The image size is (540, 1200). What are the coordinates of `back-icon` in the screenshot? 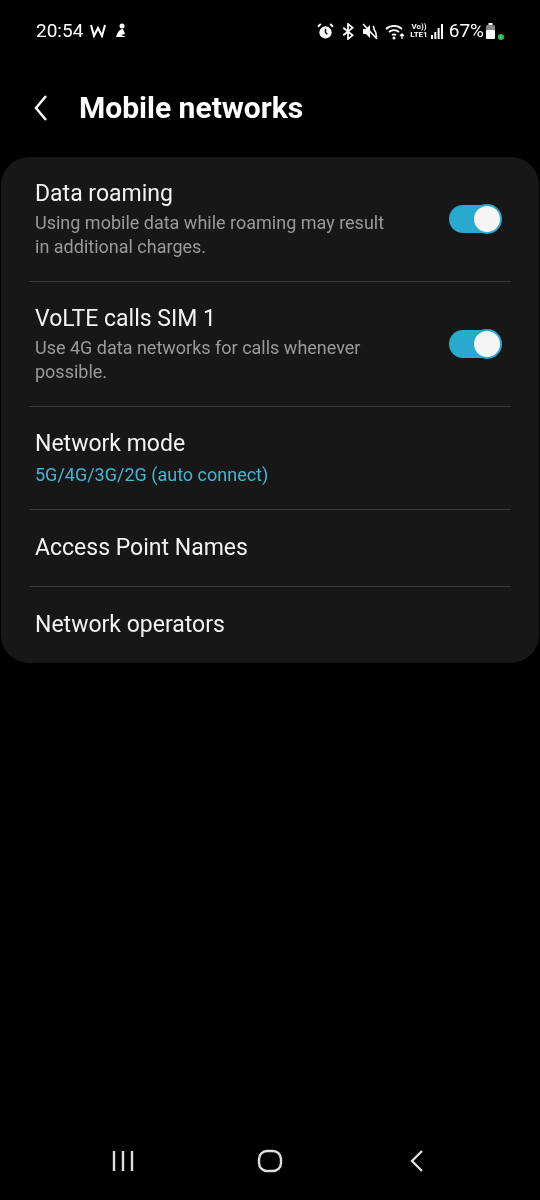 It's located at (416, 1161).